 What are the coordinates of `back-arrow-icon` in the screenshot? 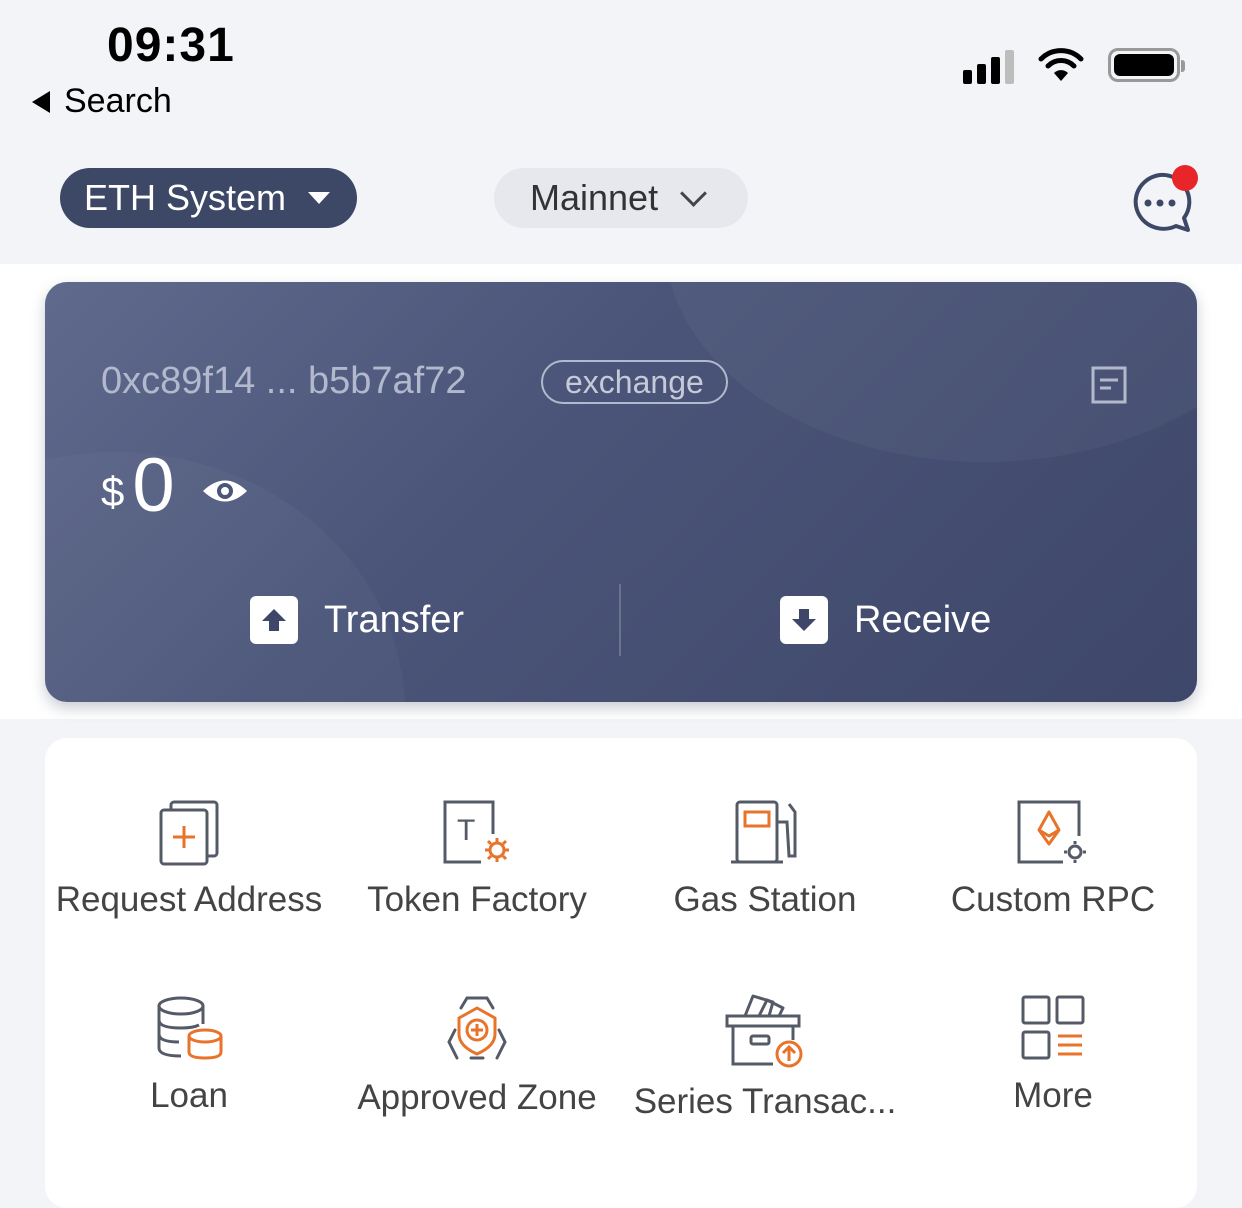 It's located at (41, 101).